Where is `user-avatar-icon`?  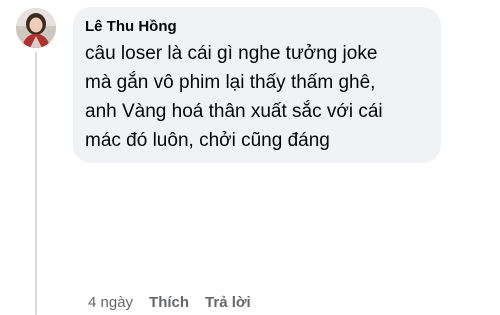
user-avatar-icon is located at coordinates (36, 28).